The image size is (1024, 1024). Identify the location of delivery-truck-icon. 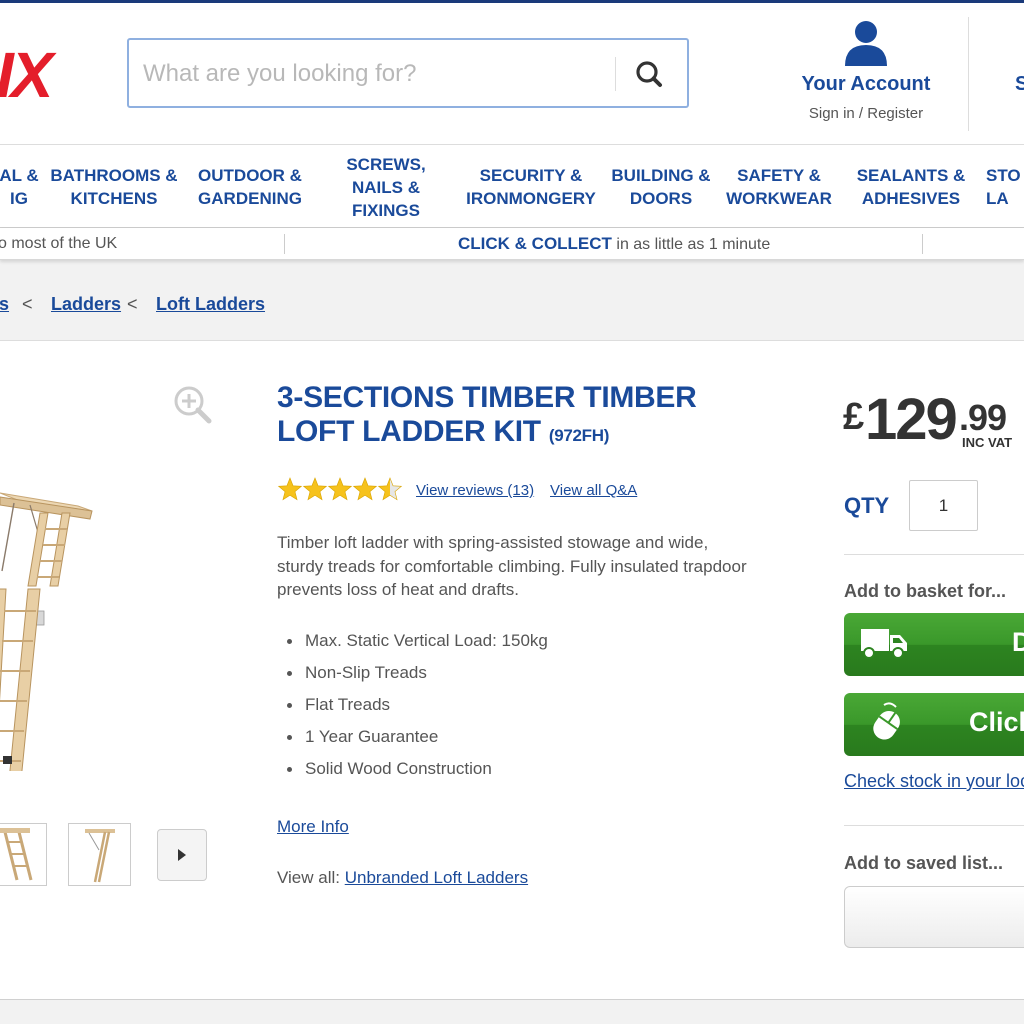
(884, 644).